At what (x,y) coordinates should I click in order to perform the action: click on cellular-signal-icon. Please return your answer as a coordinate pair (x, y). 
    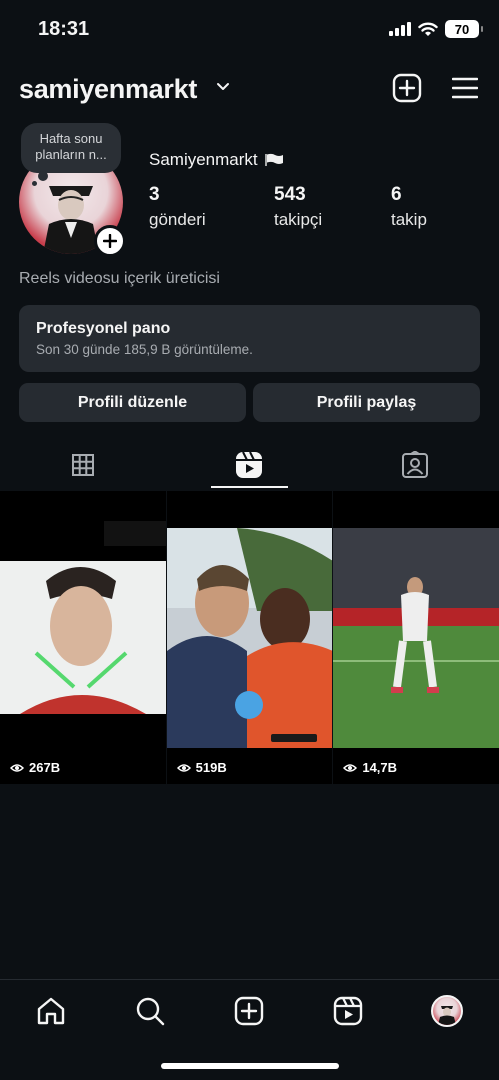
    Looking at the image, I should click on (400, 29).